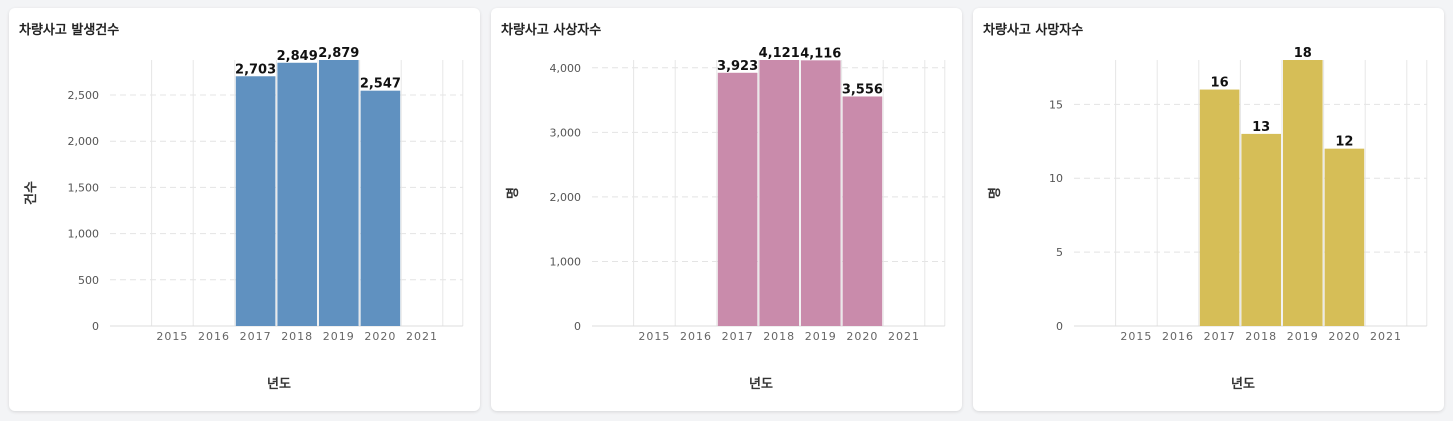 This screenshot has height=421, width=1453. Describe the element at coordinates (380, 84) in the screenshot. I see `data-label: 2,547` at that location.